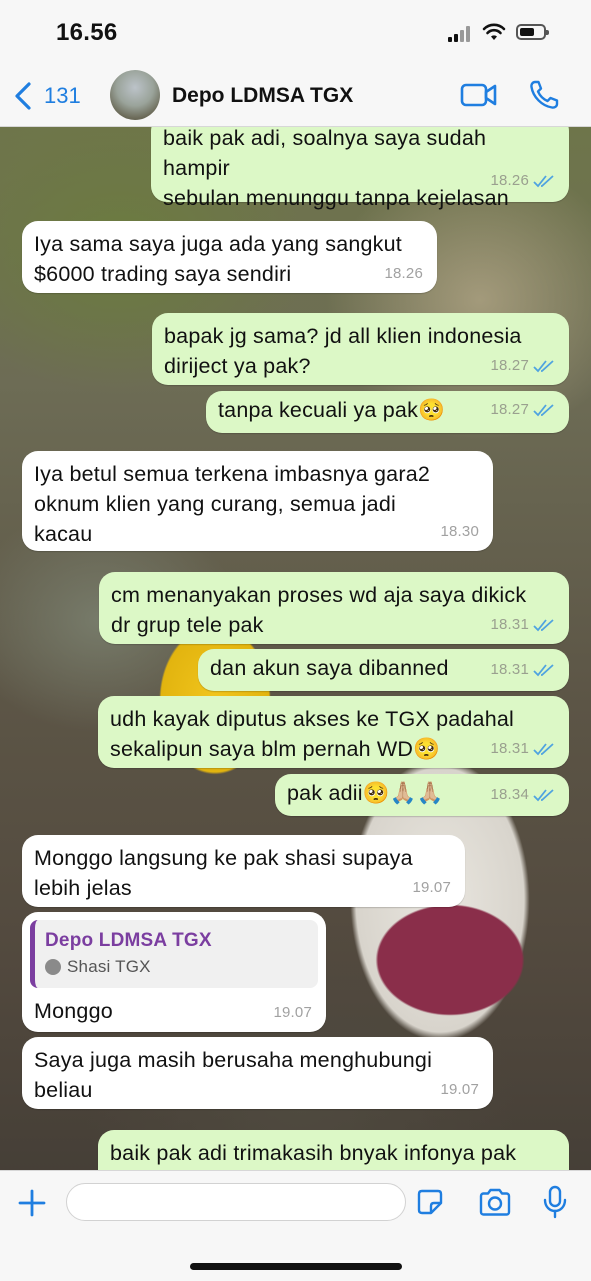 The image size is (591, 1281). I want to click on chat-header: 131 Depo LDMSA TGX, so click(295, 97).